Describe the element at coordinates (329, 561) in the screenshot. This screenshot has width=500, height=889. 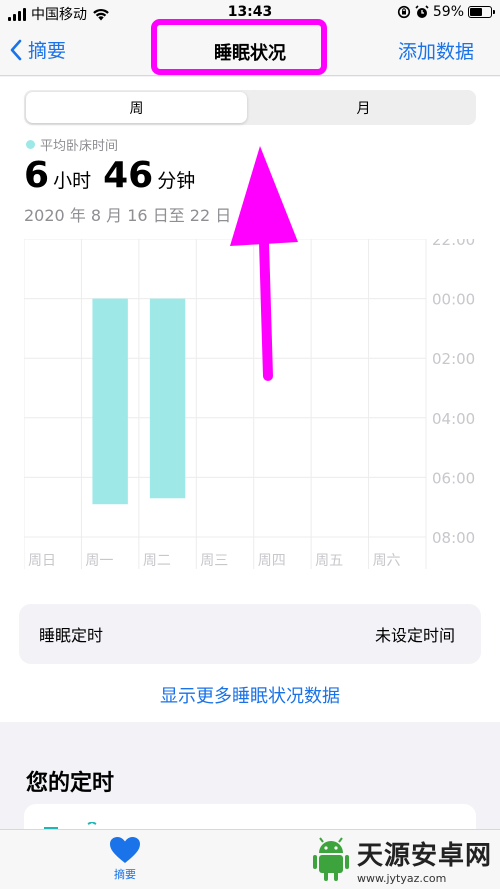
I see `x-tick-label: 周五` at that location.